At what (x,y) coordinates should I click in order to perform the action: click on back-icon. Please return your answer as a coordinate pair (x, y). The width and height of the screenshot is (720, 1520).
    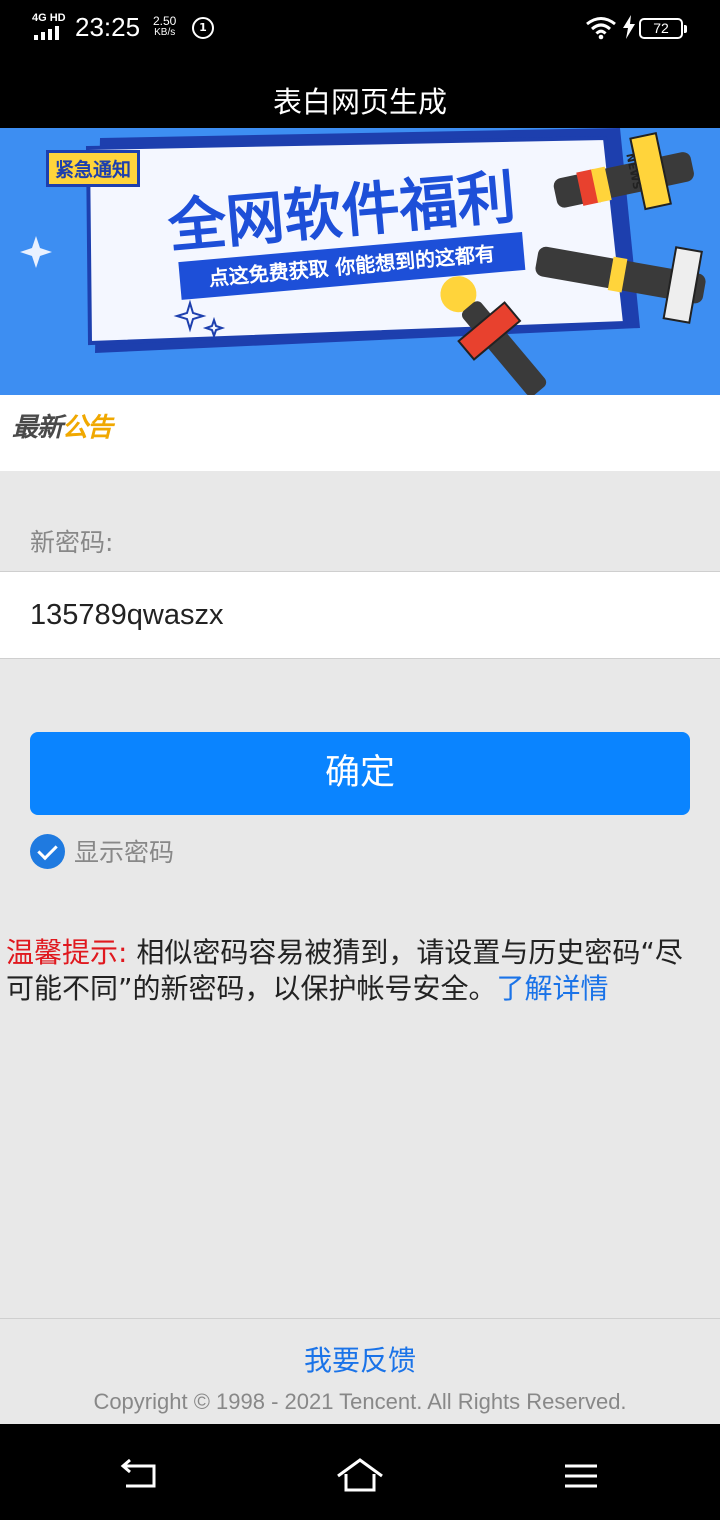
    Looking at the image, I should click on (140, 1476).